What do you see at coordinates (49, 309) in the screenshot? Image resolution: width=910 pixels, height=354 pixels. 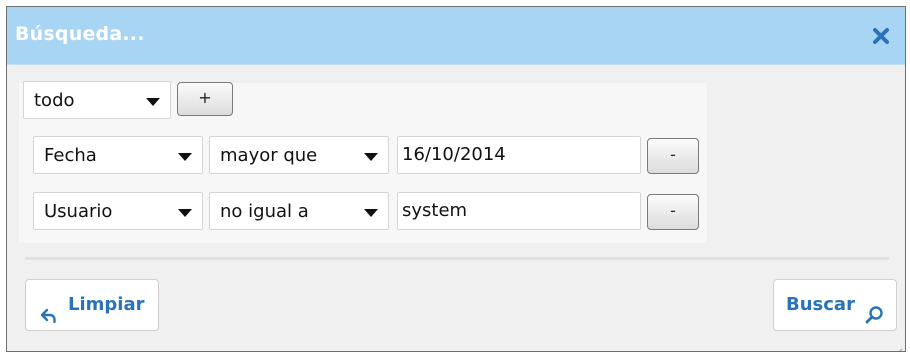 I see `undo-arrow-icon` at bounding box center [49, 309].